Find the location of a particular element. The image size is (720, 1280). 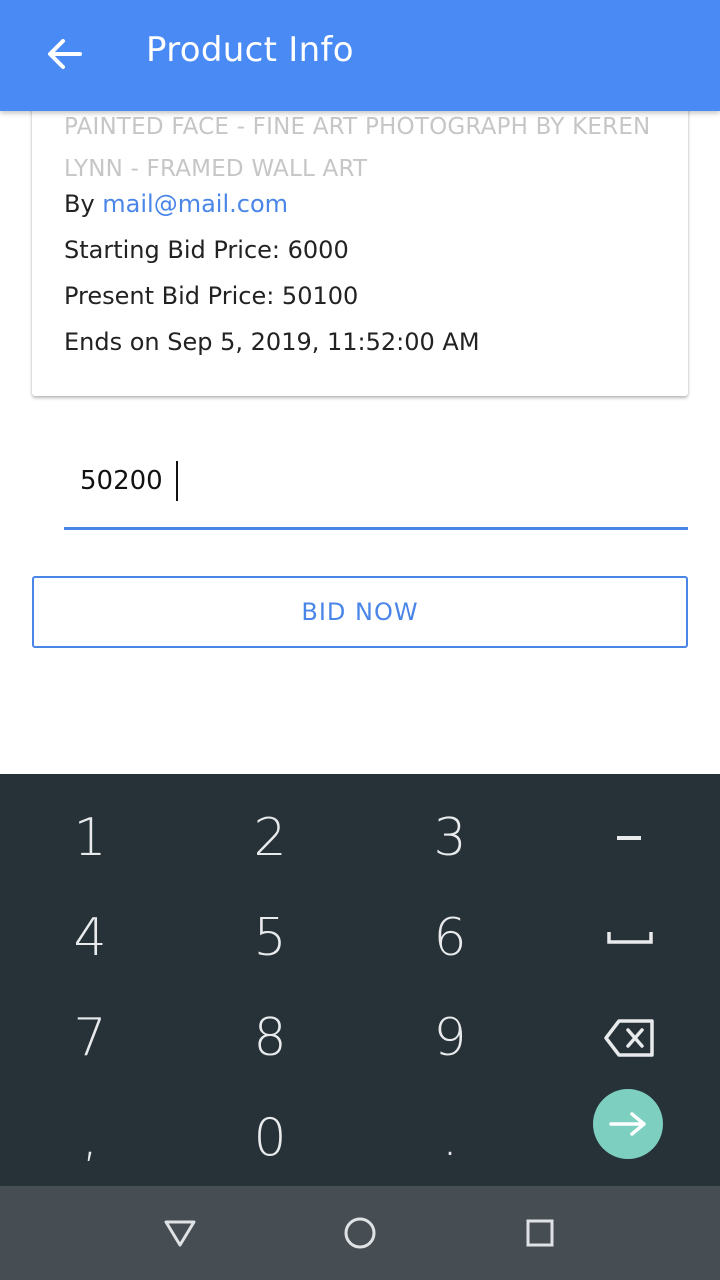

key-enter is located at coordinates (628, 1124).